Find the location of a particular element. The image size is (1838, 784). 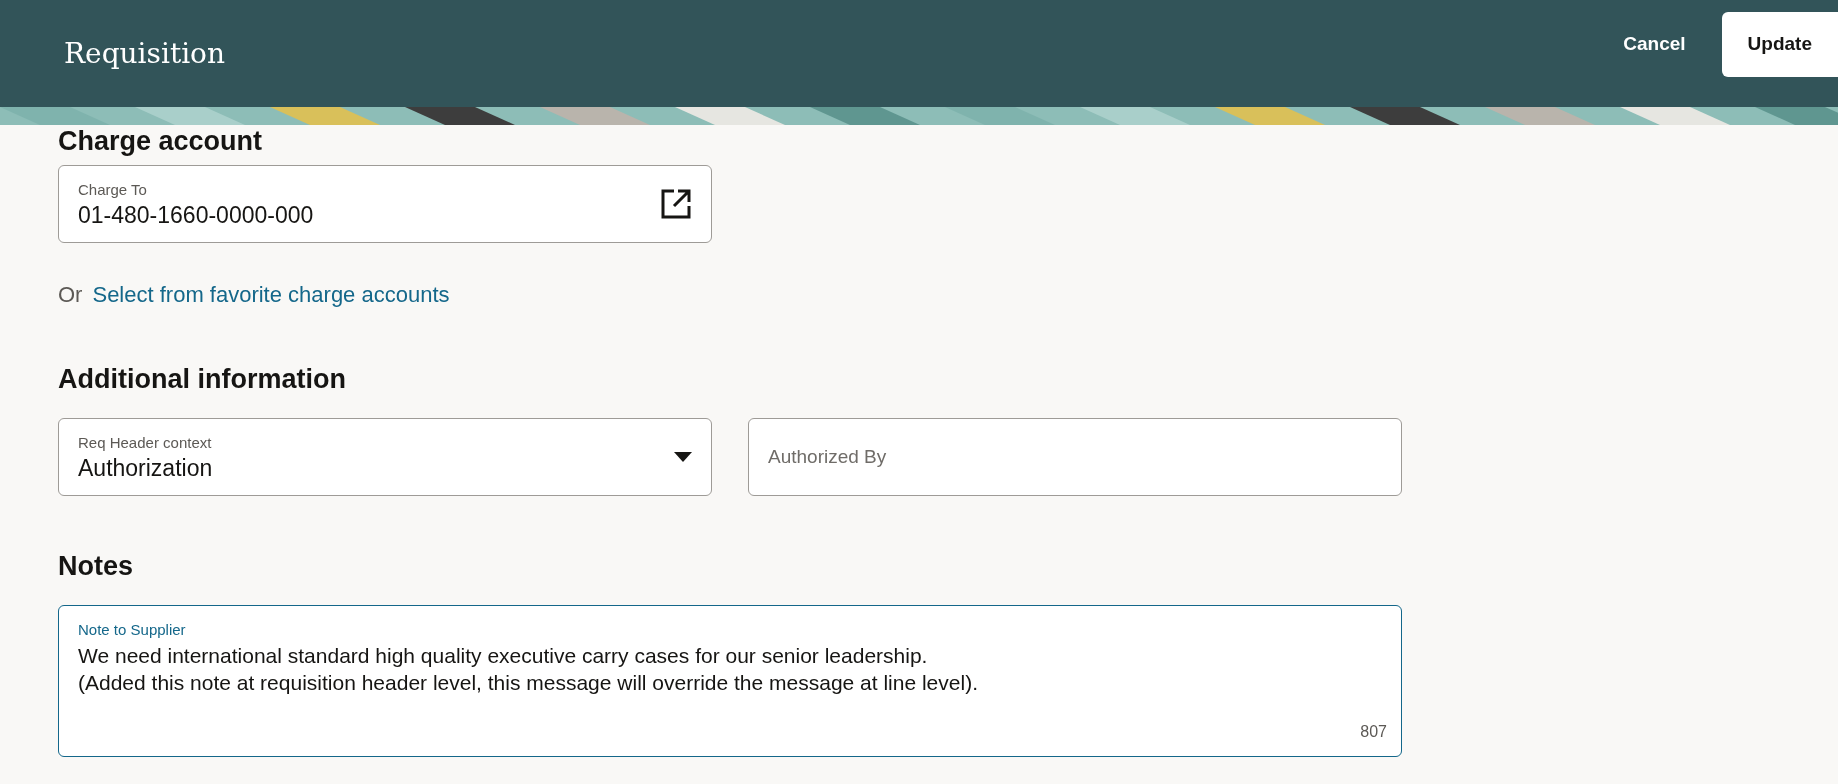

note-text: We need international standard high quality executive carry cases for our senior leadership. is located at coordinates (503, 655).